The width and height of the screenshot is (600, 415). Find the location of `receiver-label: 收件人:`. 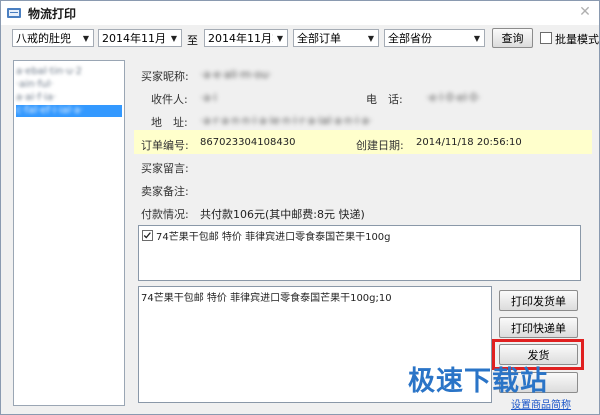

receiver-label: 收件人: is located at coordinates (169, 99).